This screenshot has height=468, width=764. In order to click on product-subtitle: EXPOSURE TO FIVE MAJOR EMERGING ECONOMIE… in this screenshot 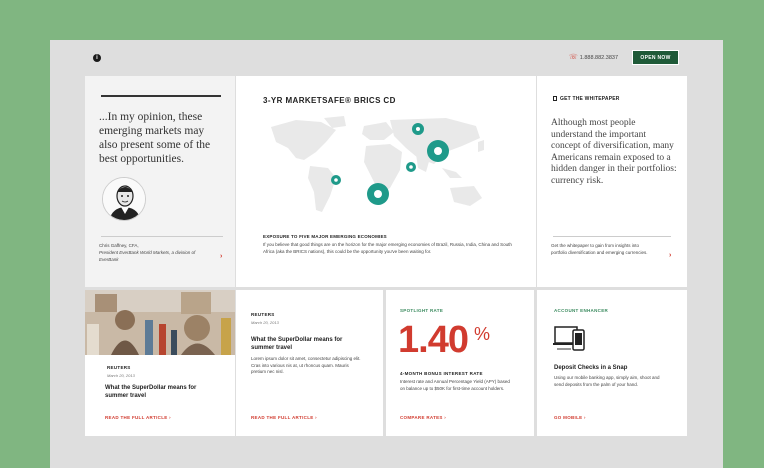, I will do `click(325, 236)`.